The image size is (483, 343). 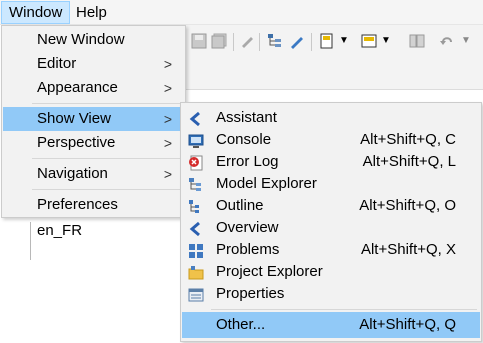 What do you see at coordinates (408, 249) in the screenshot?
I see `submenu-item-shortcut: Alt+Shift+Q, X` at bounding box center [408, 249].